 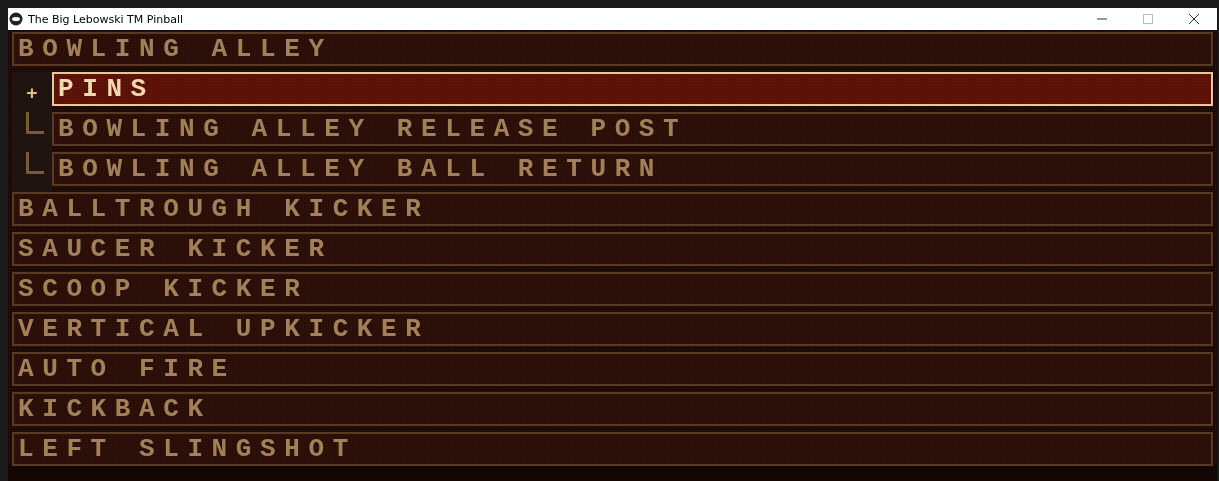 What do you see at coordinates (632, 169) in the screenshot?
I see `menu-item: BOWLING ALLEY BALL RETURN` at bounding box center [632, 169].